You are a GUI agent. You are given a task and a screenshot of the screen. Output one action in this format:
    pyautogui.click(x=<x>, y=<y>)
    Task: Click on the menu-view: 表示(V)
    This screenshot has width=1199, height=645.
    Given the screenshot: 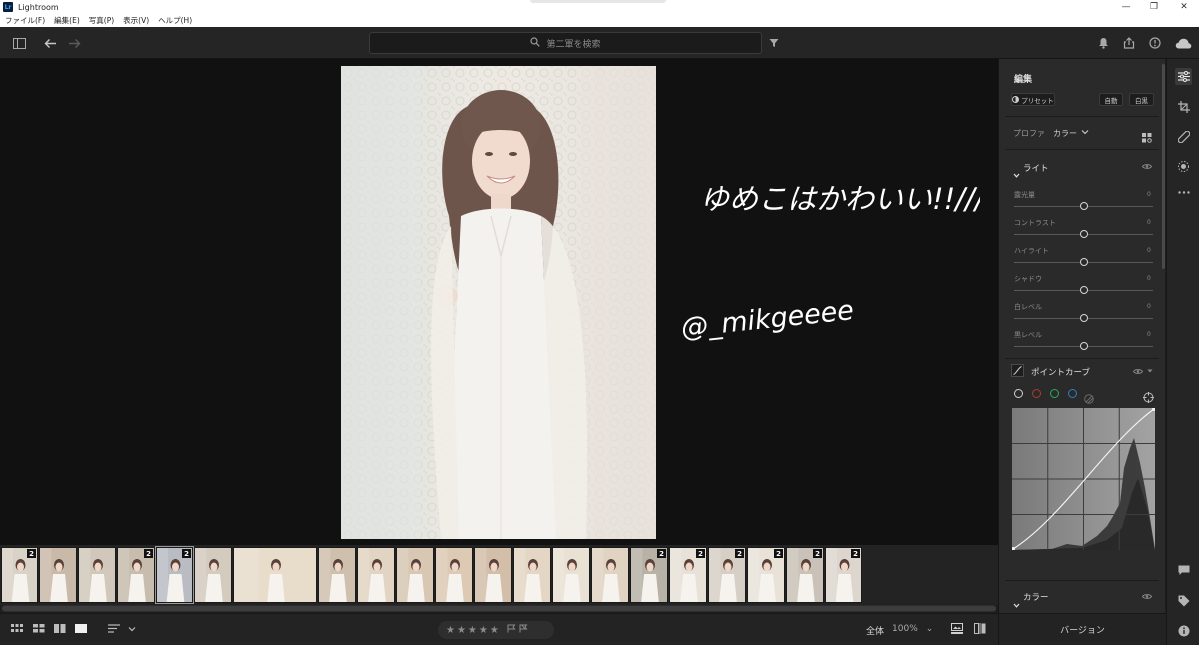 What is the action you would take?
    pyautogui.click(x=136, y=20)
    